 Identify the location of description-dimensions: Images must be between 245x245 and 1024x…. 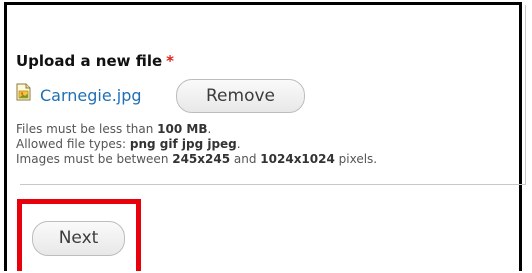
(196, 159).